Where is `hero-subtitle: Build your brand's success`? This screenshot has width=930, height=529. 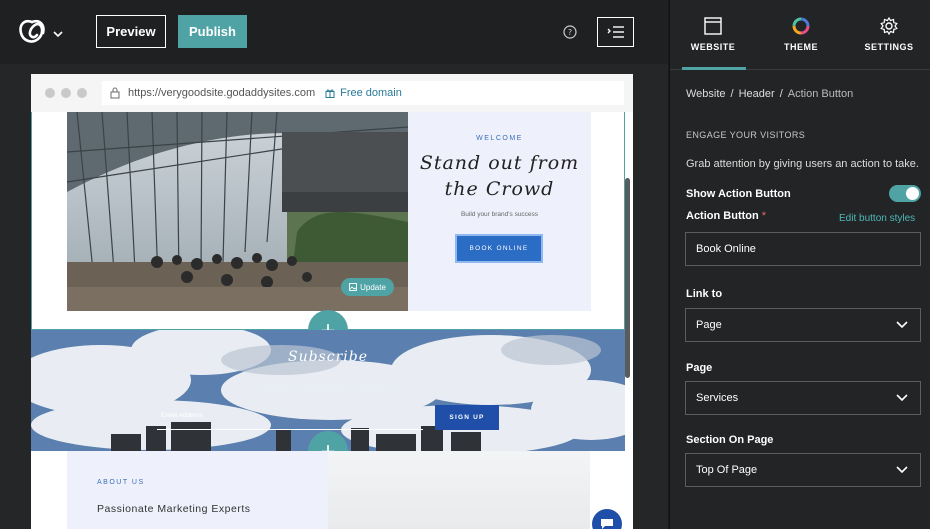
hero-subtitle: Build your brand's success is located at coordinates (499, 214).